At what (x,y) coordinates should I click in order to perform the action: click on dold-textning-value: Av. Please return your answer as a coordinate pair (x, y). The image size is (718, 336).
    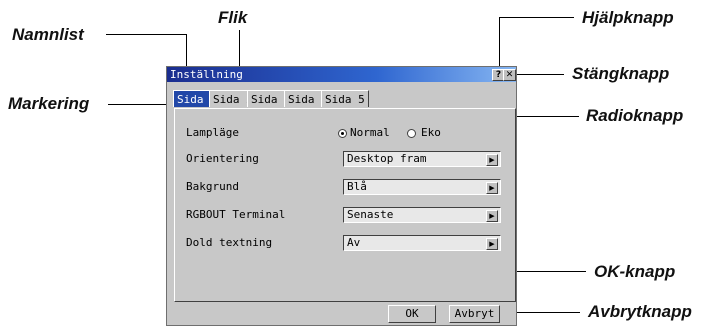
    Looking at the image, I should click on (354, 242).